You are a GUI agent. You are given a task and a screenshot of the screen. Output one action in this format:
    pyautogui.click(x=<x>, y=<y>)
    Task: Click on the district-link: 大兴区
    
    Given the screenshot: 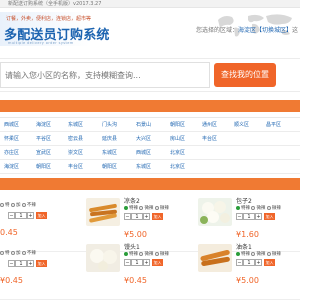 What is the action you would take?
    pyautogui.click(x=143, y=139)
    